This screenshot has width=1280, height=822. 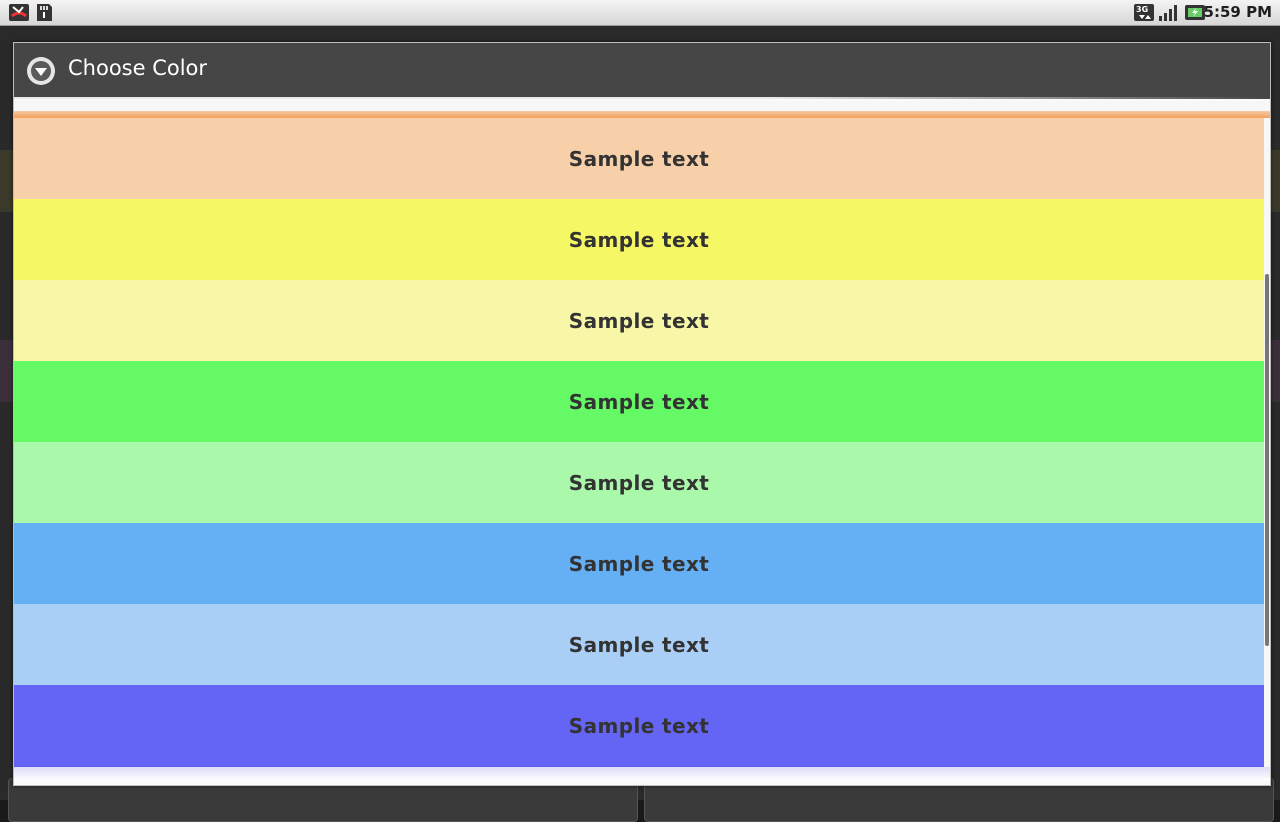 What do you see at coordinates (642, 114) in the screenshot?
I see `list-top-accent` at bounding box center [642, 114].